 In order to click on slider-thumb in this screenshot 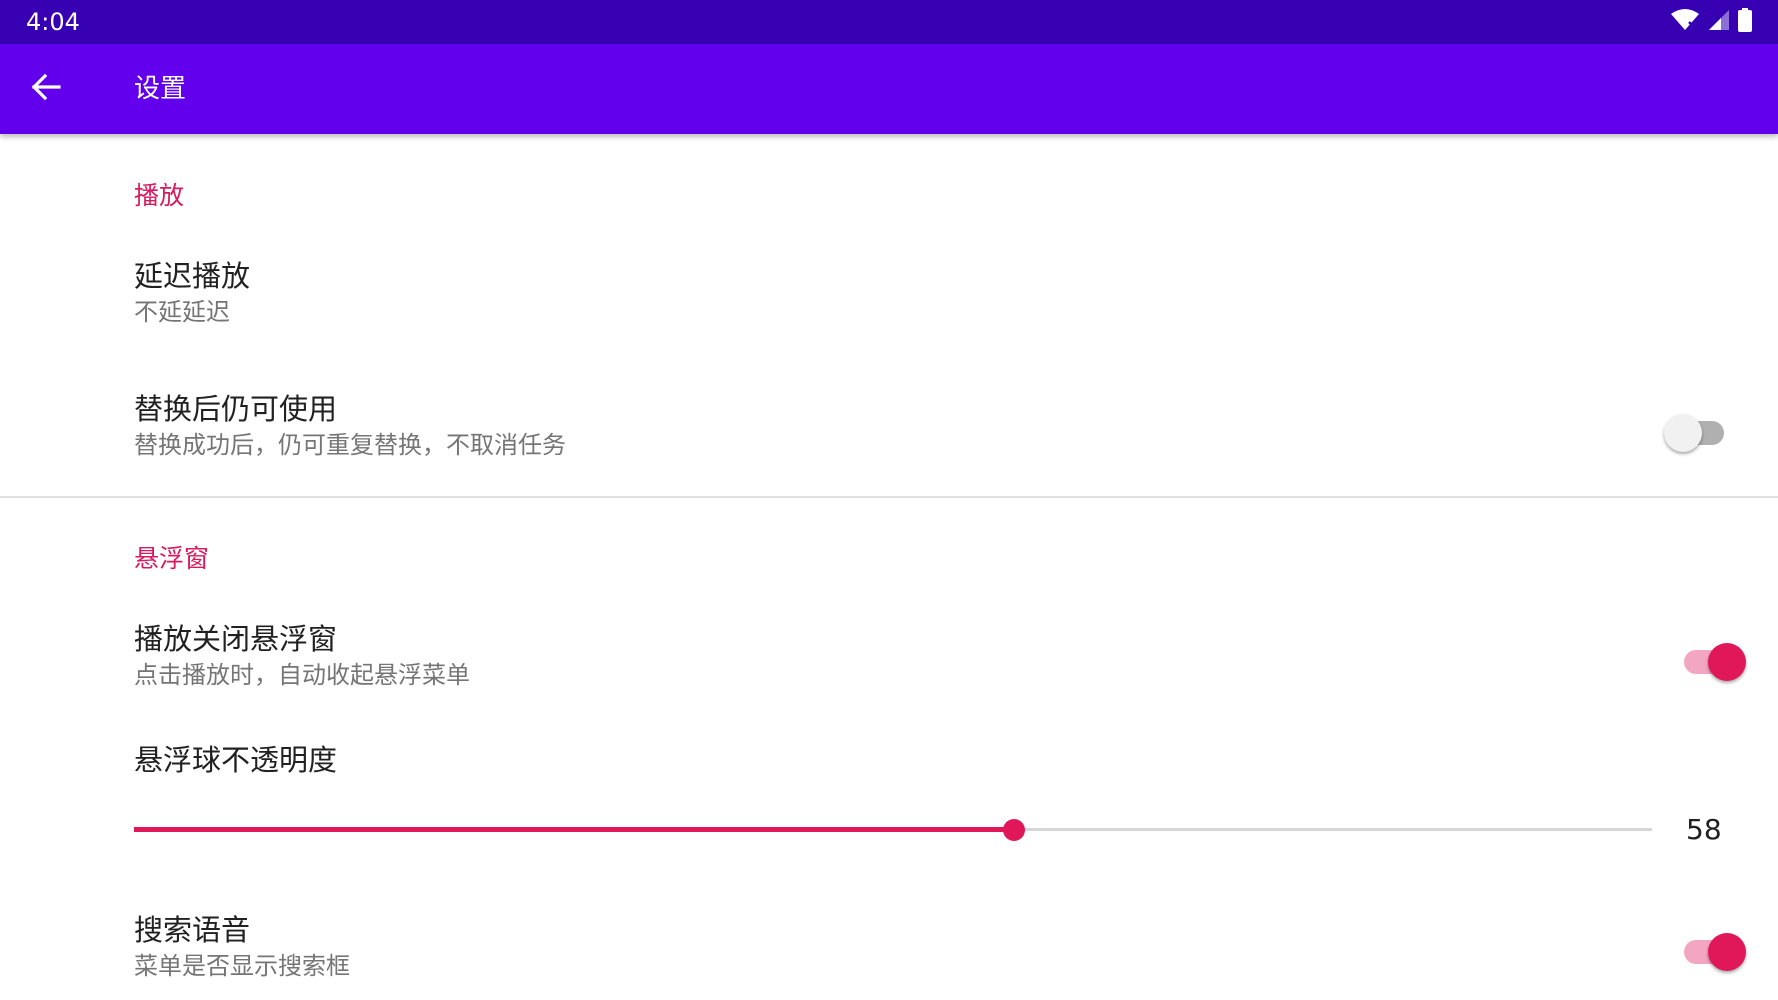, I will do `click(1014, 830)`.